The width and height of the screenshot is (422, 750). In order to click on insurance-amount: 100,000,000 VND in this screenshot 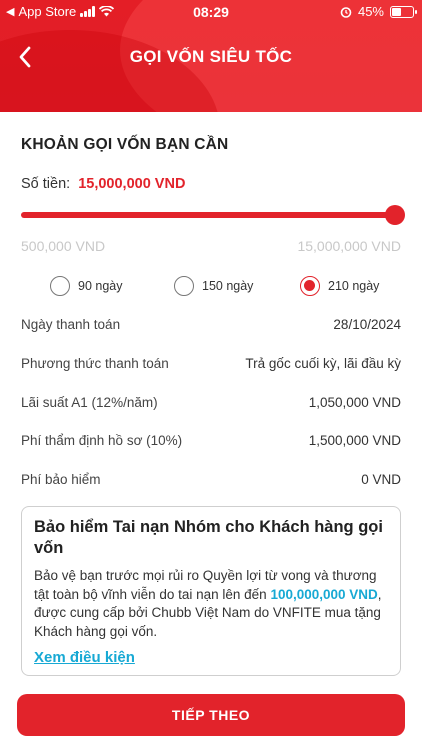, I will do `click(324, 594)`.